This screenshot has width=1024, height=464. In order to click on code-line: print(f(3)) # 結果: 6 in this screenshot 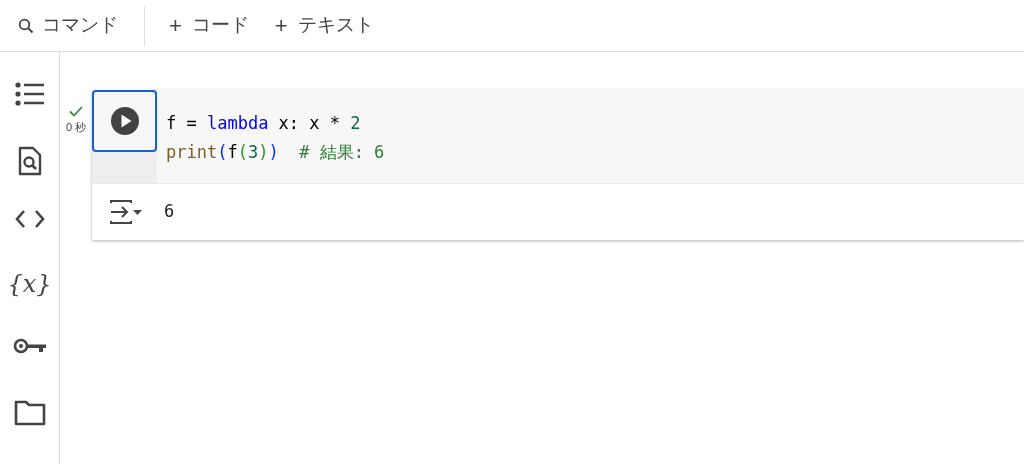, I will do `click(275, 152)`.